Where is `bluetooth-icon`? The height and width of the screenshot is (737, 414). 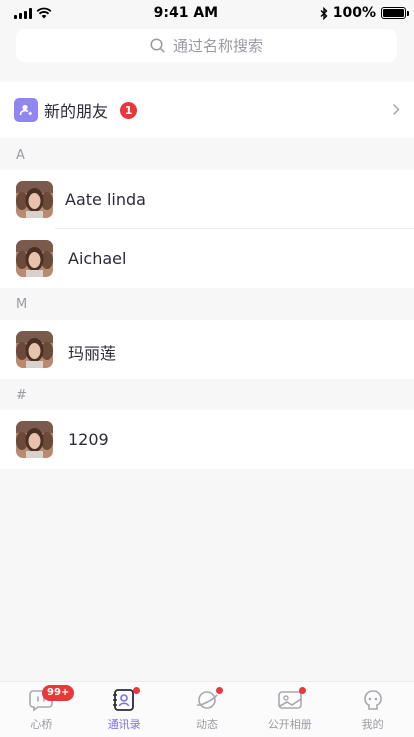
bluetooth-icon is located at coordinates (324, 13).